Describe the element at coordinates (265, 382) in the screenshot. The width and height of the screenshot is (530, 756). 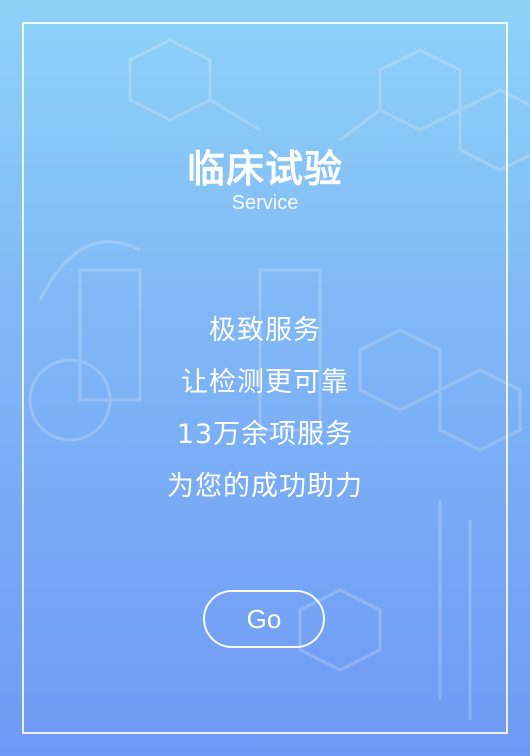
I see `tagline-item: 让检测更可靠` at that location.